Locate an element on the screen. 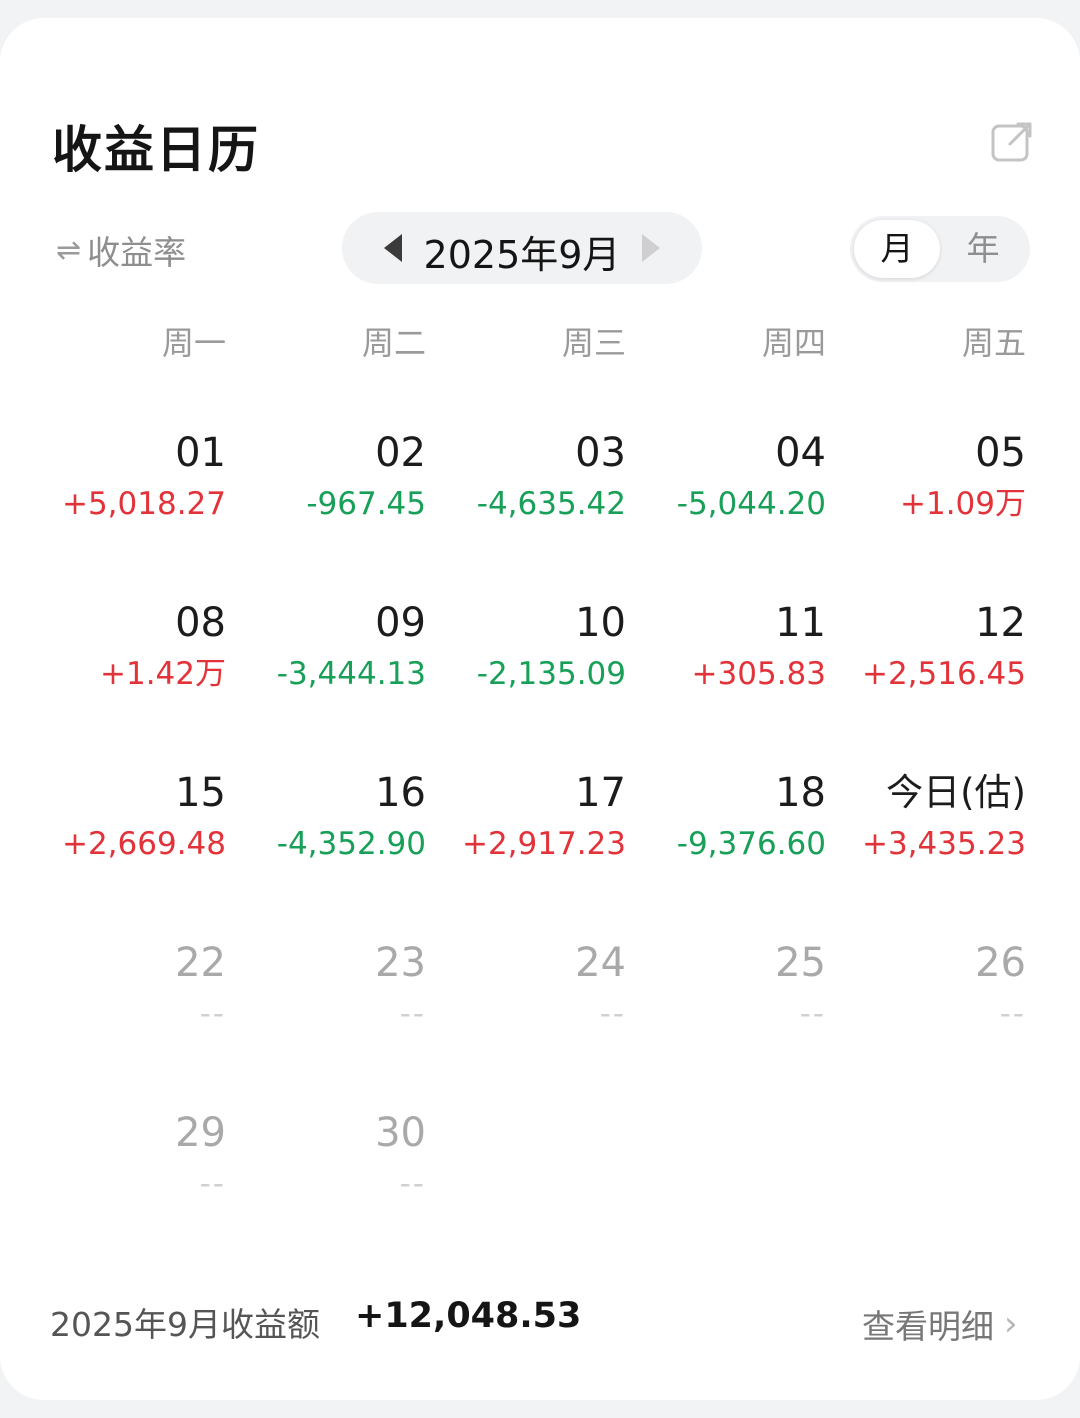 The width and height of the screenshot is (1080, 1418). day-number: 05 is located at coordinates (1000, 453).